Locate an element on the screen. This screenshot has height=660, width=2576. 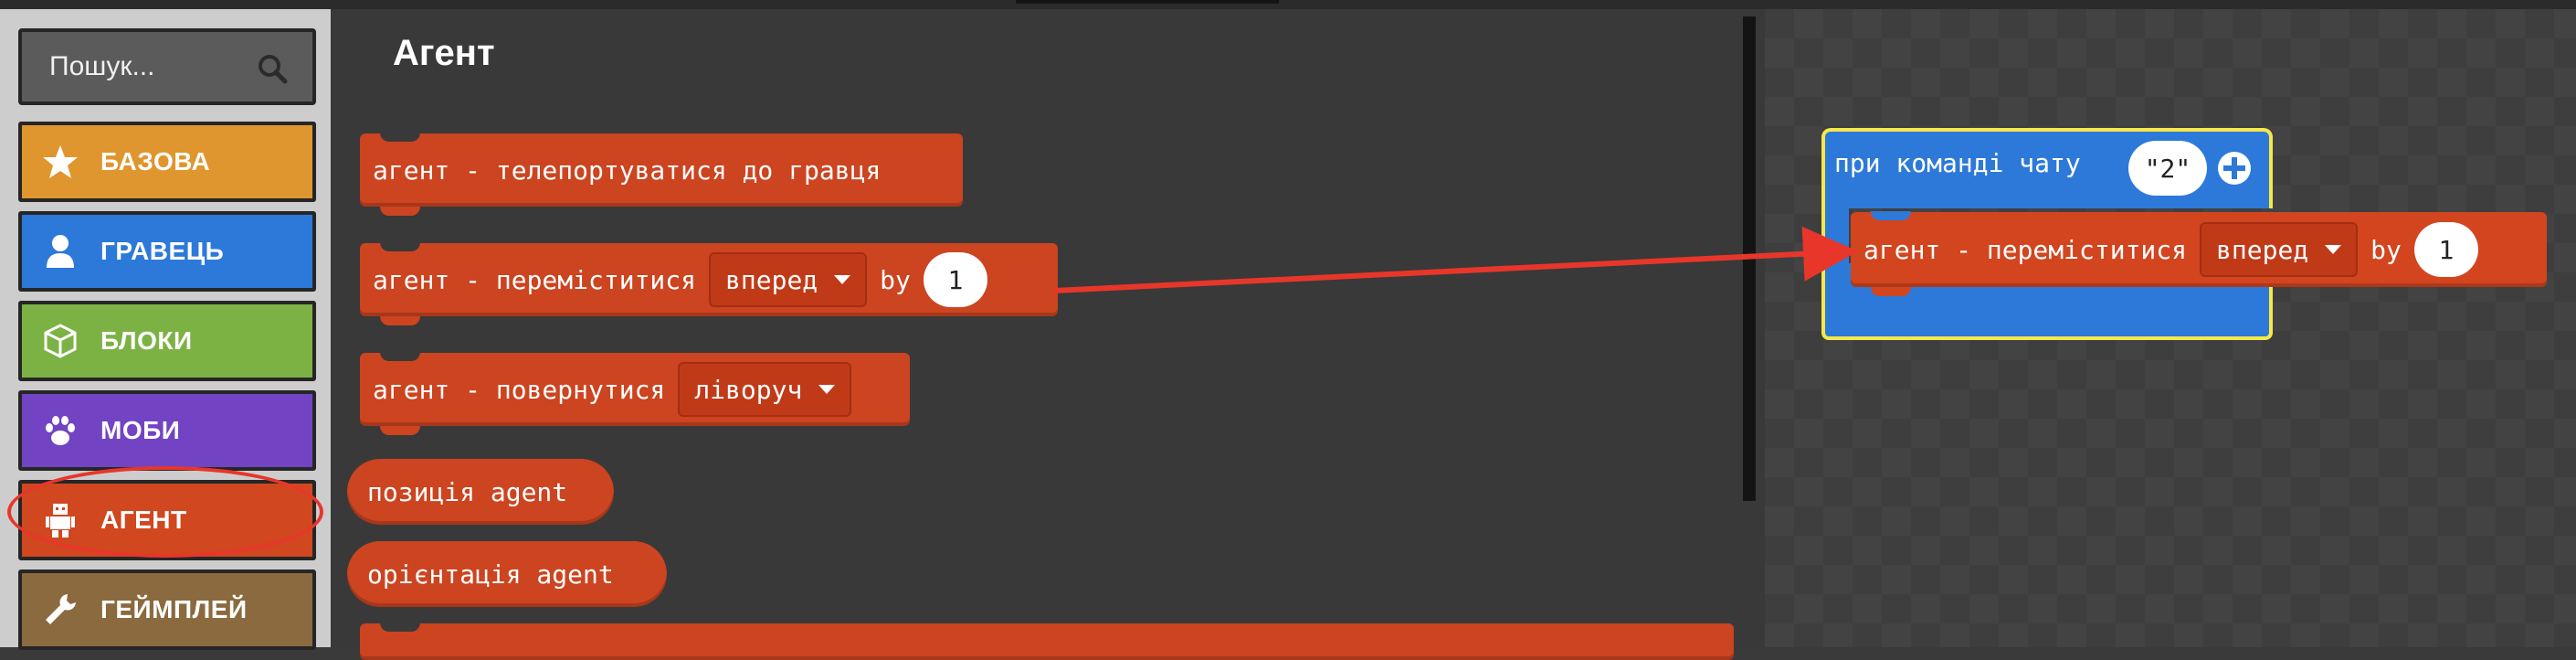
flyout-title: Агент is located at coordinates (444, 53).